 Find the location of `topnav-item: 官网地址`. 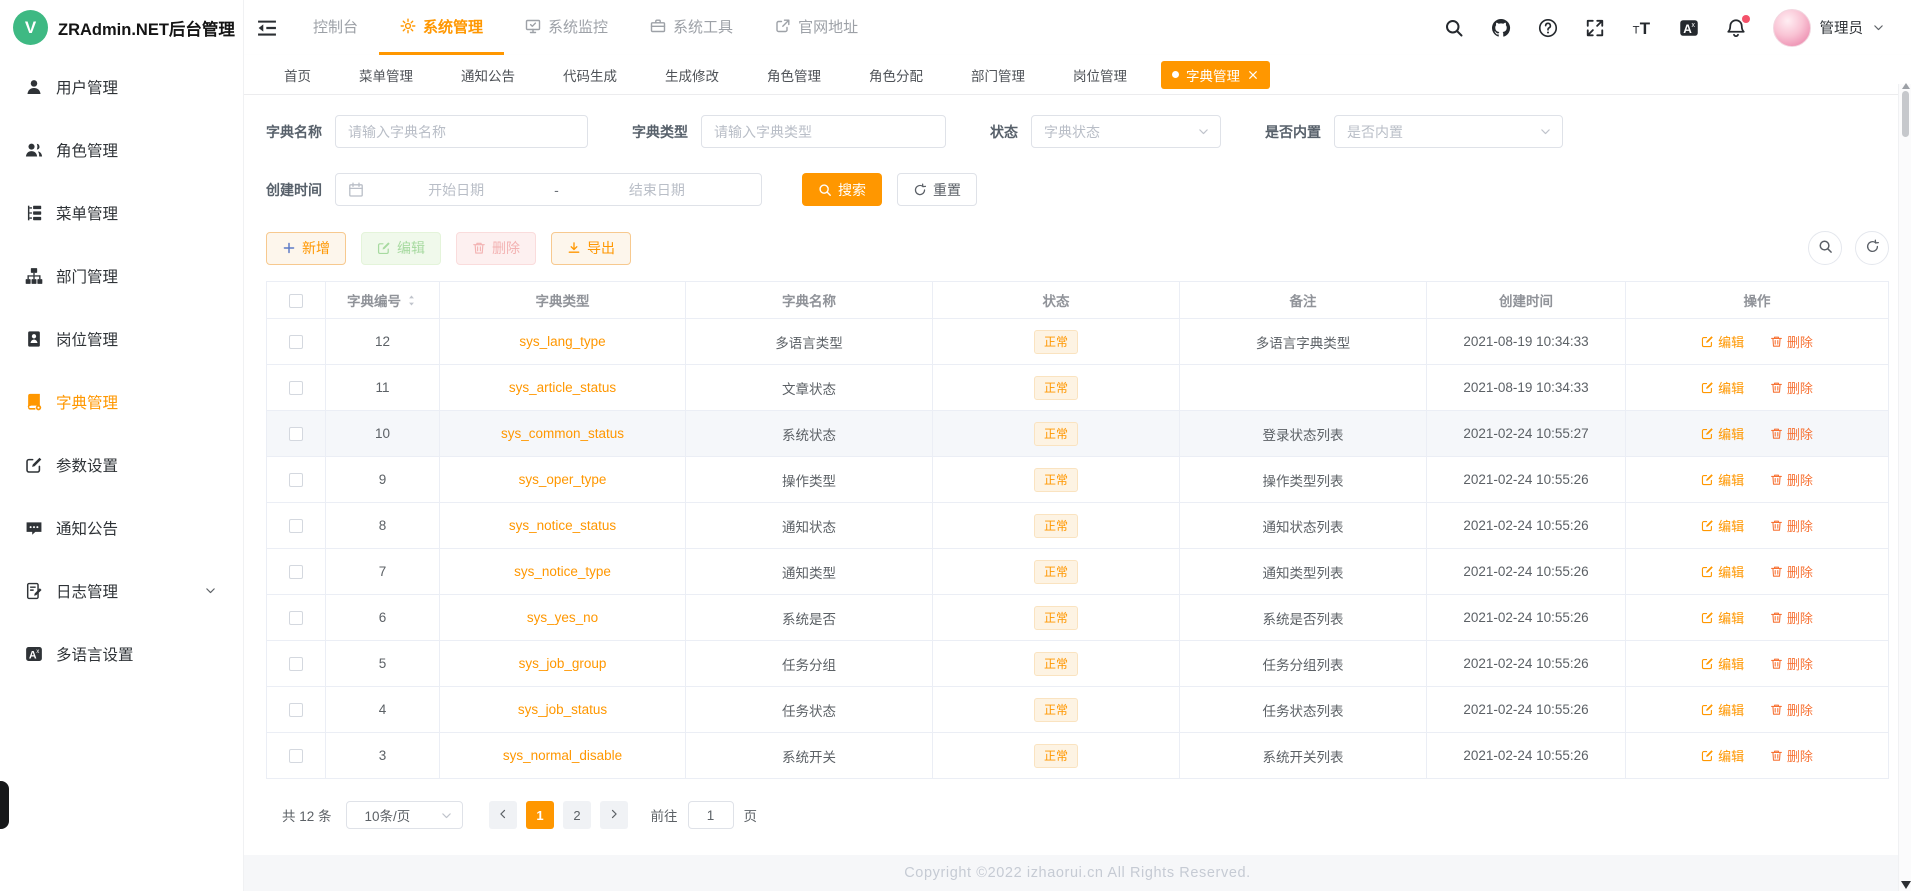

topnav-item: 官网地址 is located at coordinates (816, 27).